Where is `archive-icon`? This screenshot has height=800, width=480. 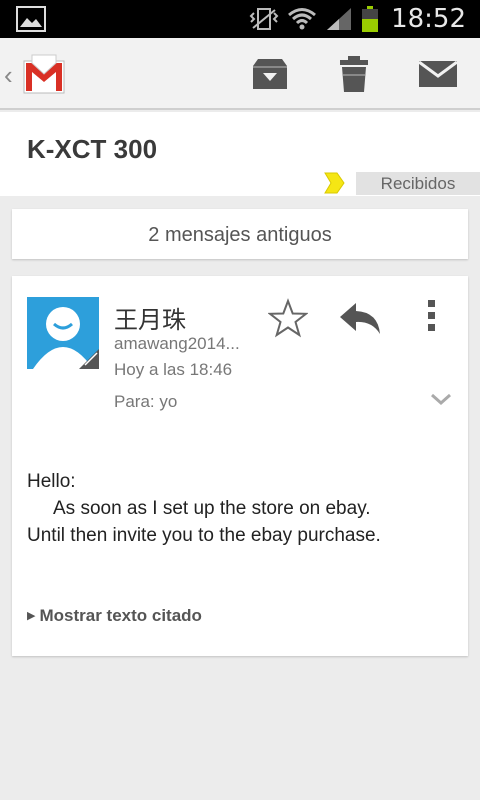
archive-icon is located at coordinates (270, 74).